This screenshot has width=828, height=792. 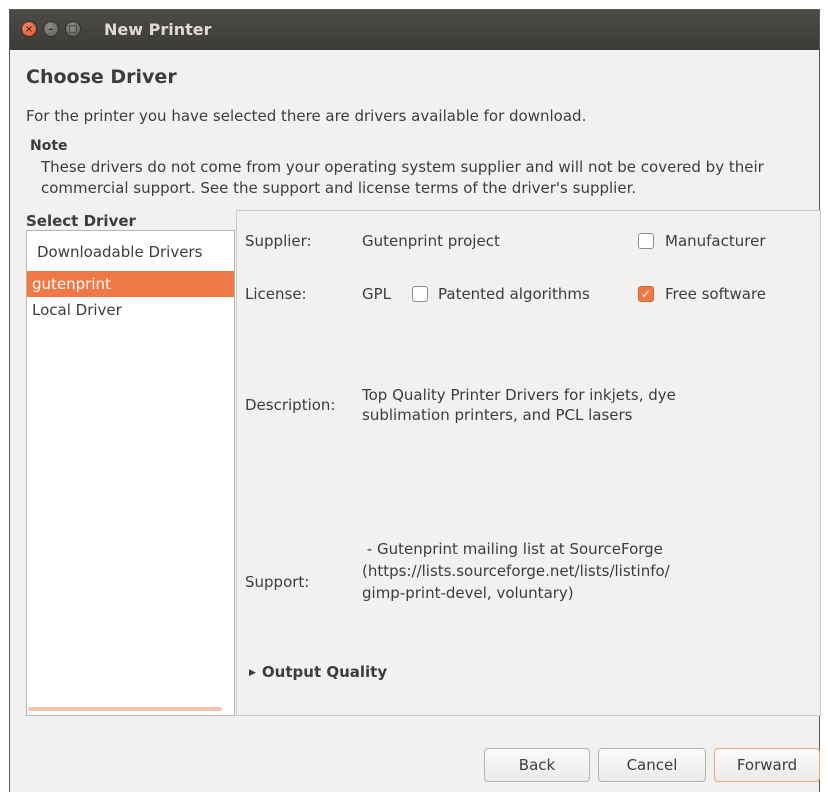 I want to click on list-item-gutenprint: gutenprint, so click(x=130, y=284).